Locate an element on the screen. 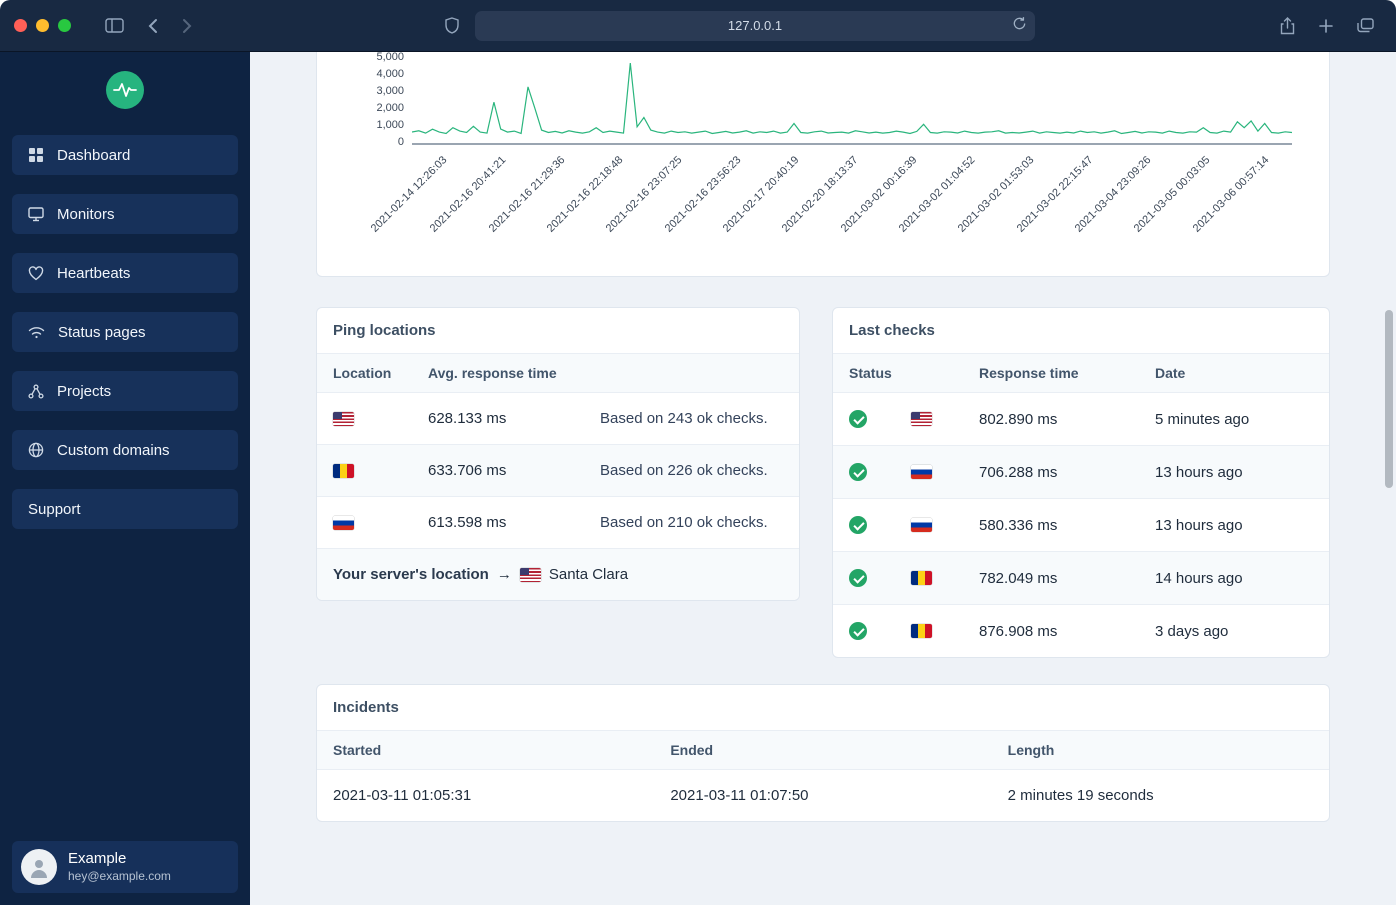 This screenshot has width=1396, height=905. grid-icon is located at coordinates (36, 155).